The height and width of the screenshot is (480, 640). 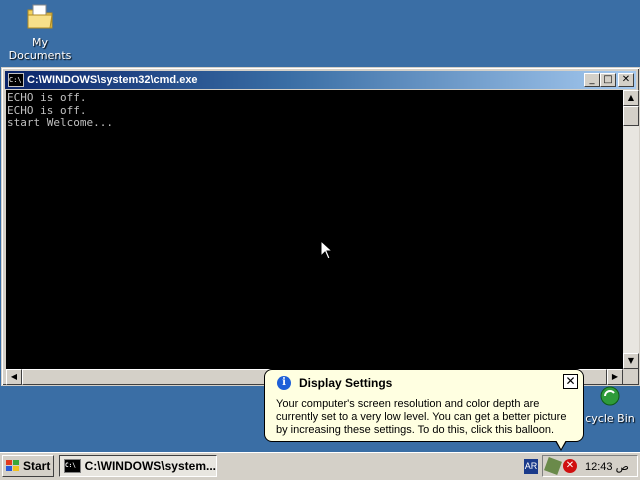 I want to click on recycle-icon, so click(x=610, y=396).